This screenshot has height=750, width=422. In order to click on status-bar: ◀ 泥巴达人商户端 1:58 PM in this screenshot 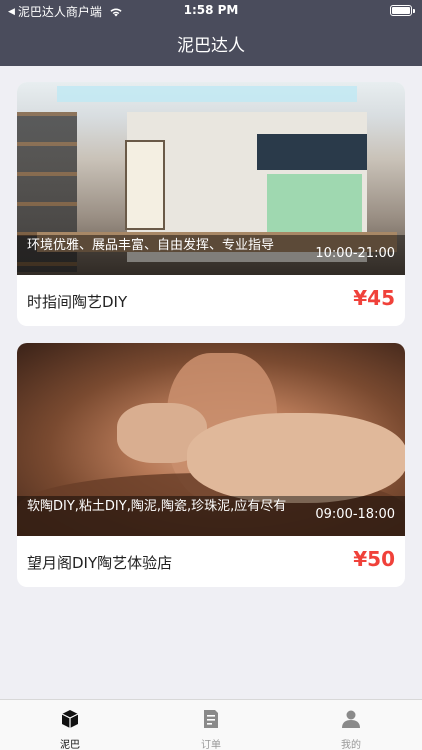, I will do `click(211, 11)`.